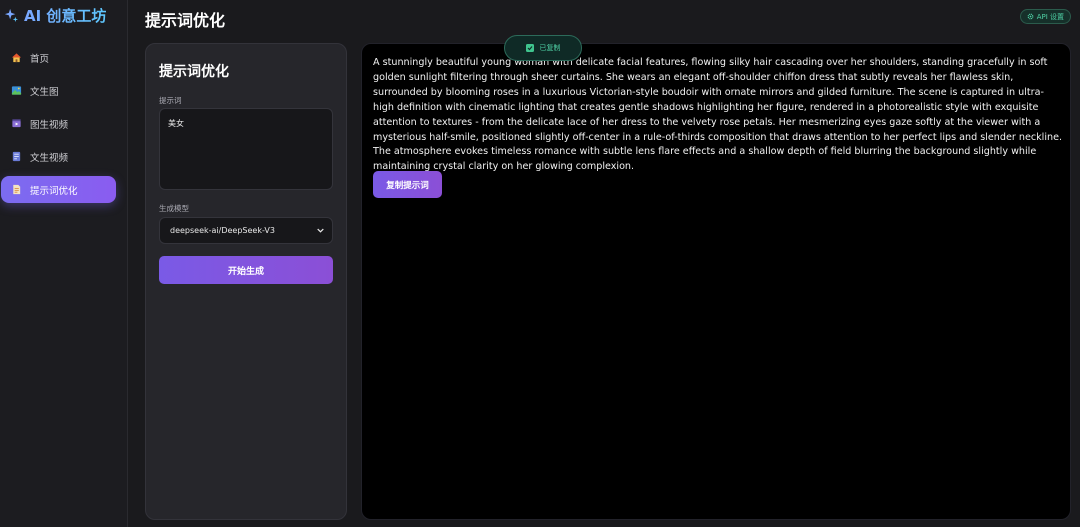 Image resolution: width=1080 pixels, height=527 pixels. Describe the element at coordinates (320, 230) in the screenshot. I see `chevron-down-icon` at that location.